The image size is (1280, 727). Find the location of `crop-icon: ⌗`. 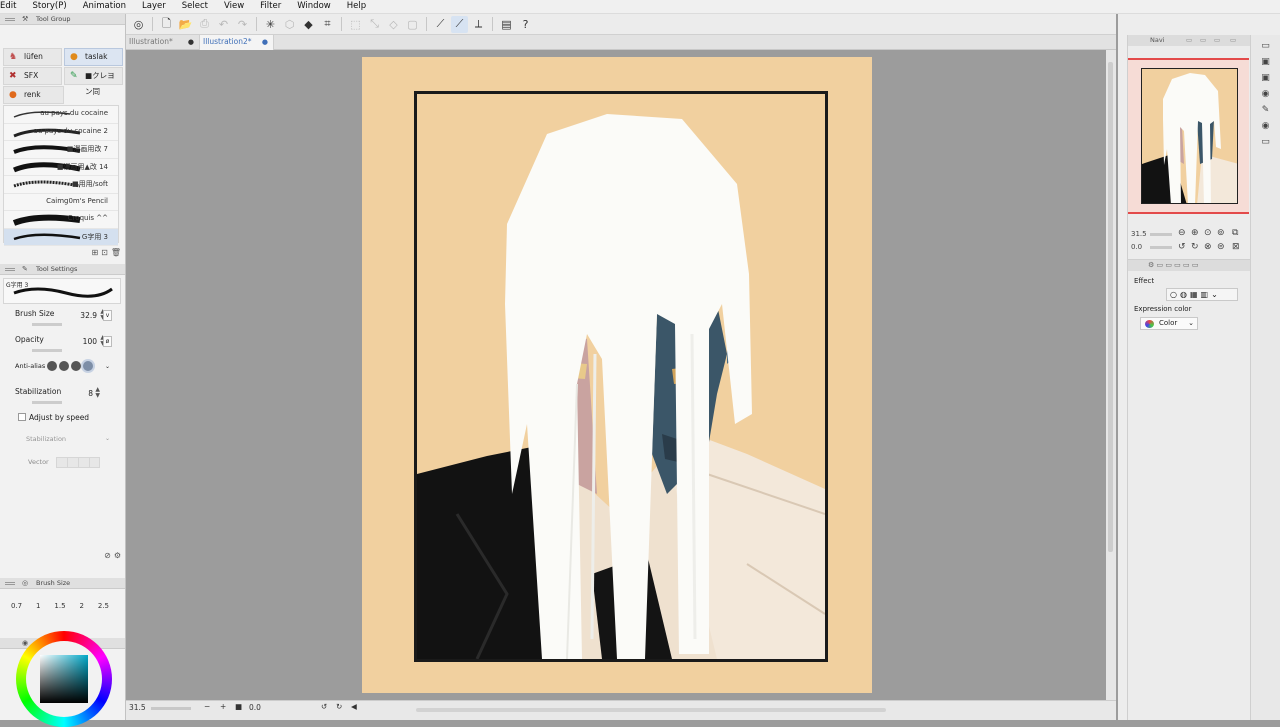

crop-icon: ⌗ is located at coordinates (327, 24).